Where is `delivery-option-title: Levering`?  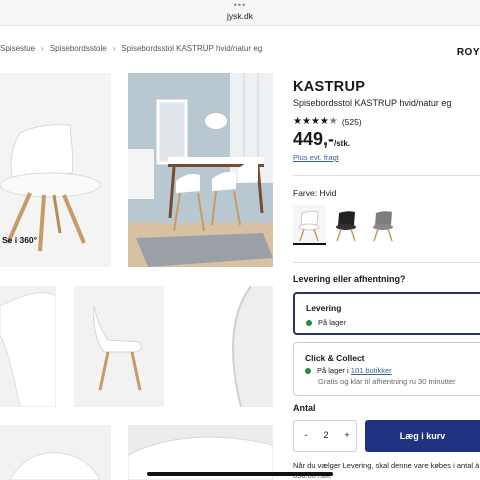
delivery-option-title: Levering is located at coordinates (324, 308).